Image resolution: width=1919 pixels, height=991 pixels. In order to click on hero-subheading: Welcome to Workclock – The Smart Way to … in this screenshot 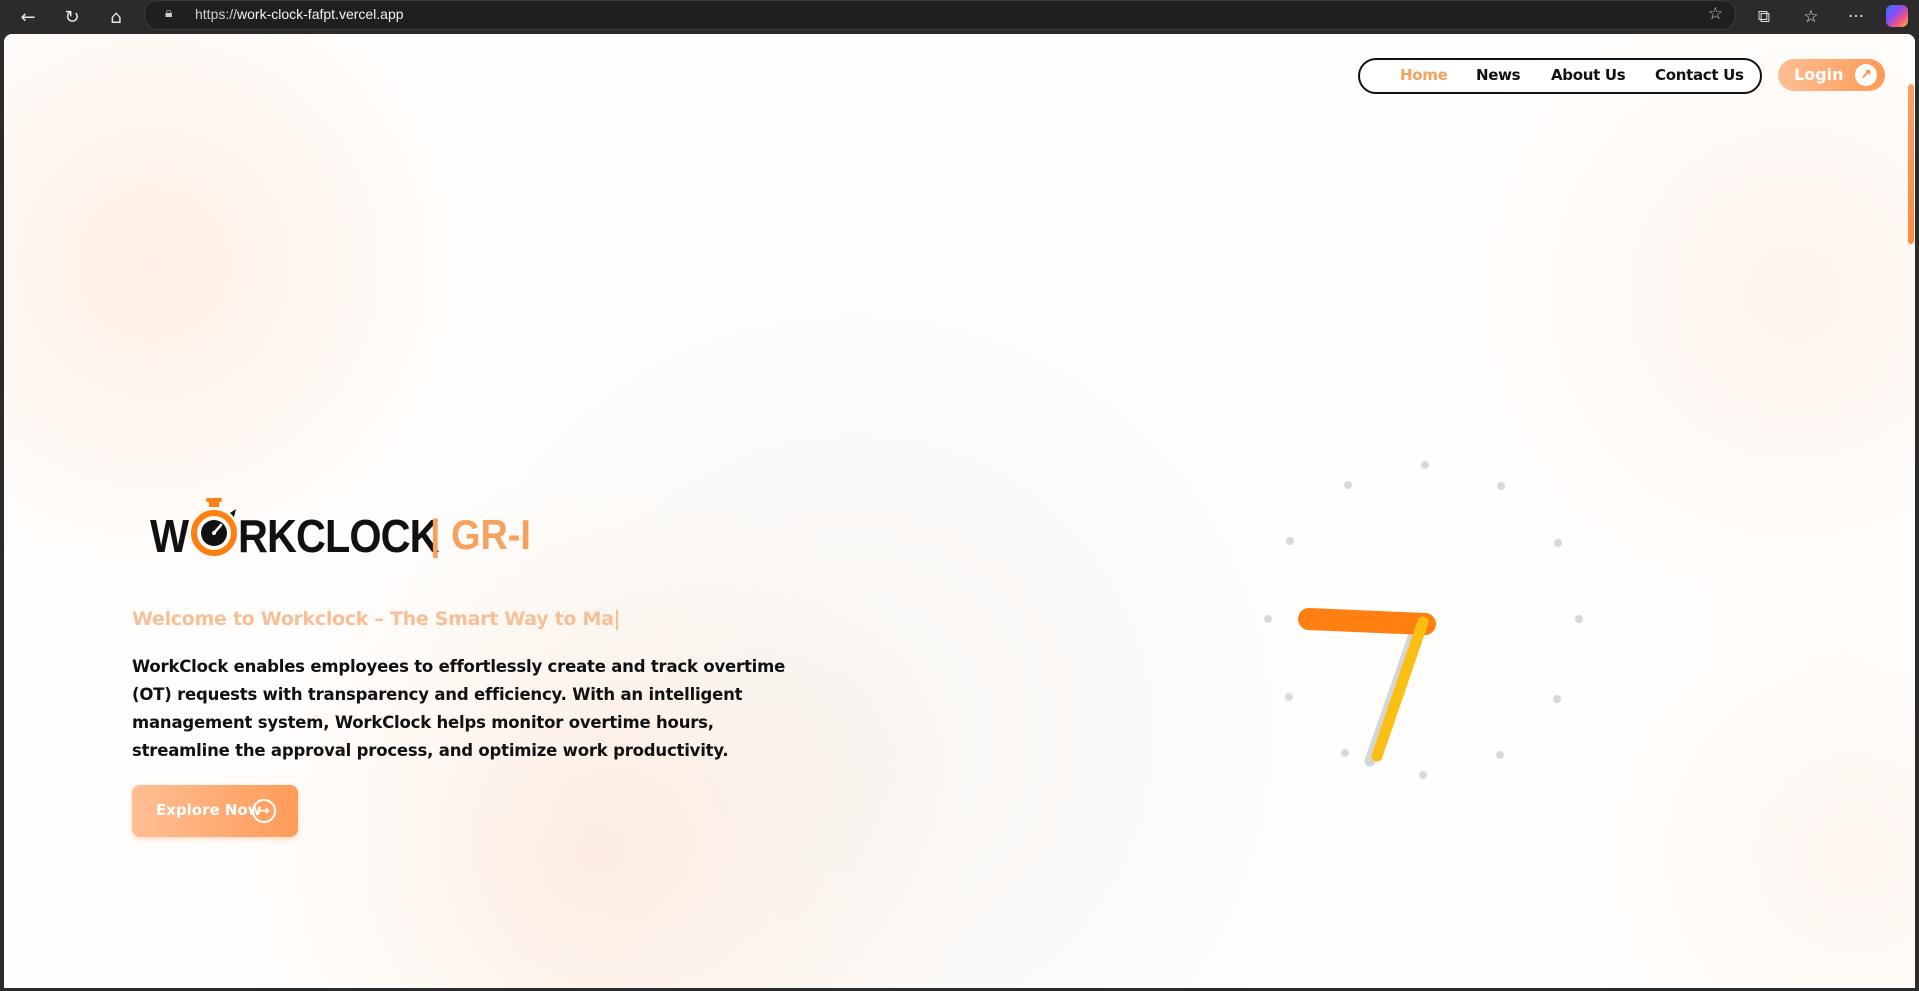, I will do `click(375, 619)`.